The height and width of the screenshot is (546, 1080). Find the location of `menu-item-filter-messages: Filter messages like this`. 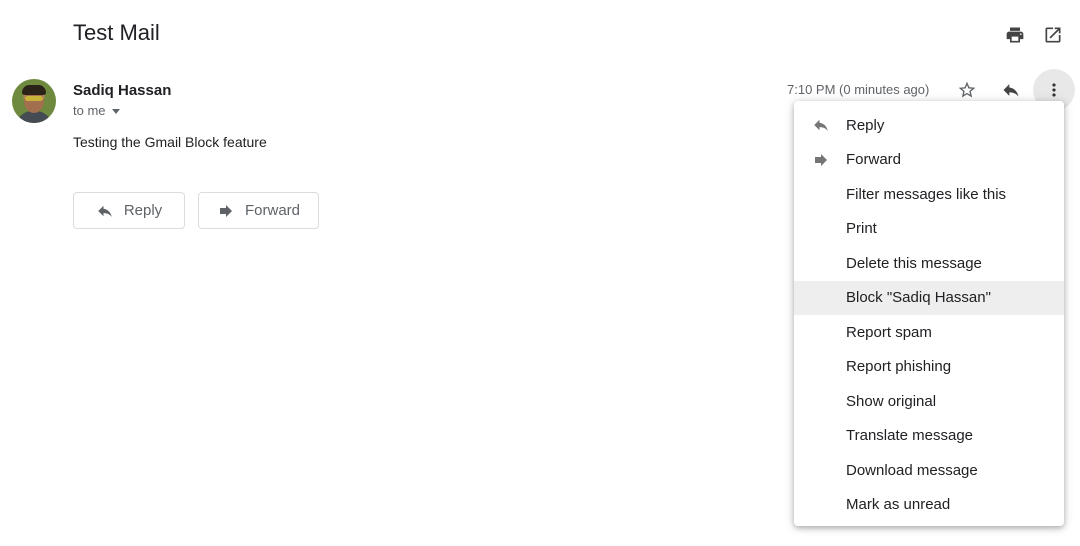

menu-item-filter-messages: Filter messages like this is located at coordinates (929, 194).